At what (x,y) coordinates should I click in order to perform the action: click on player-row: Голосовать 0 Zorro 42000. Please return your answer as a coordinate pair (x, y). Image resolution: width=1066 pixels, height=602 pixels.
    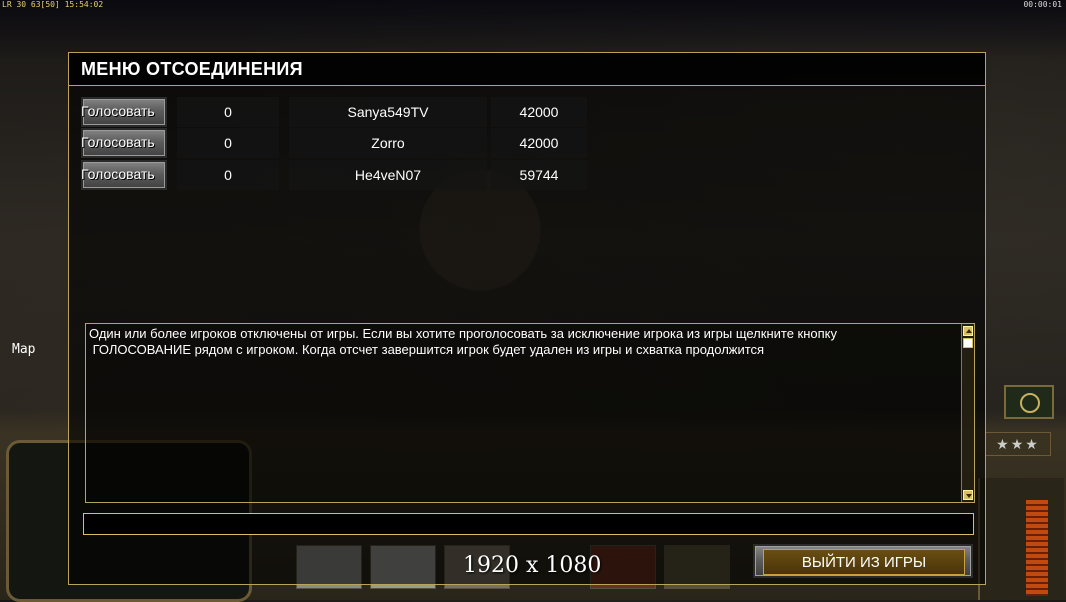
    Looking at the image, I should click on (336, 143).